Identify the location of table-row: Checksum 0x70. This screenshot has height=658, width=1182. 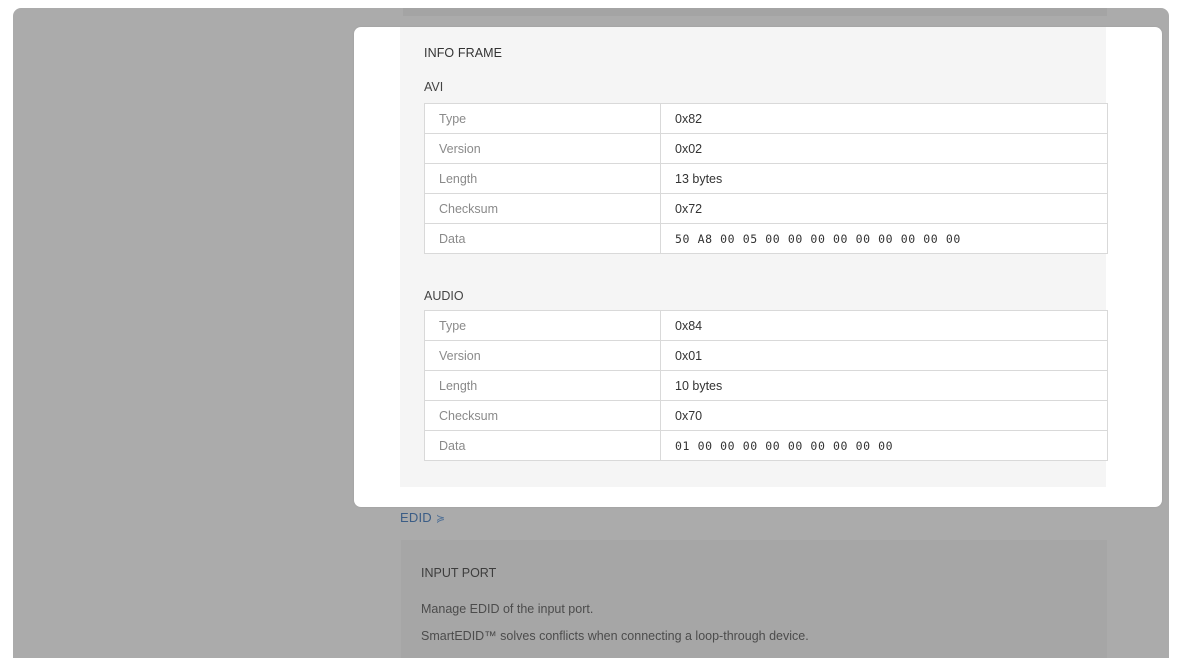
(766, 415).